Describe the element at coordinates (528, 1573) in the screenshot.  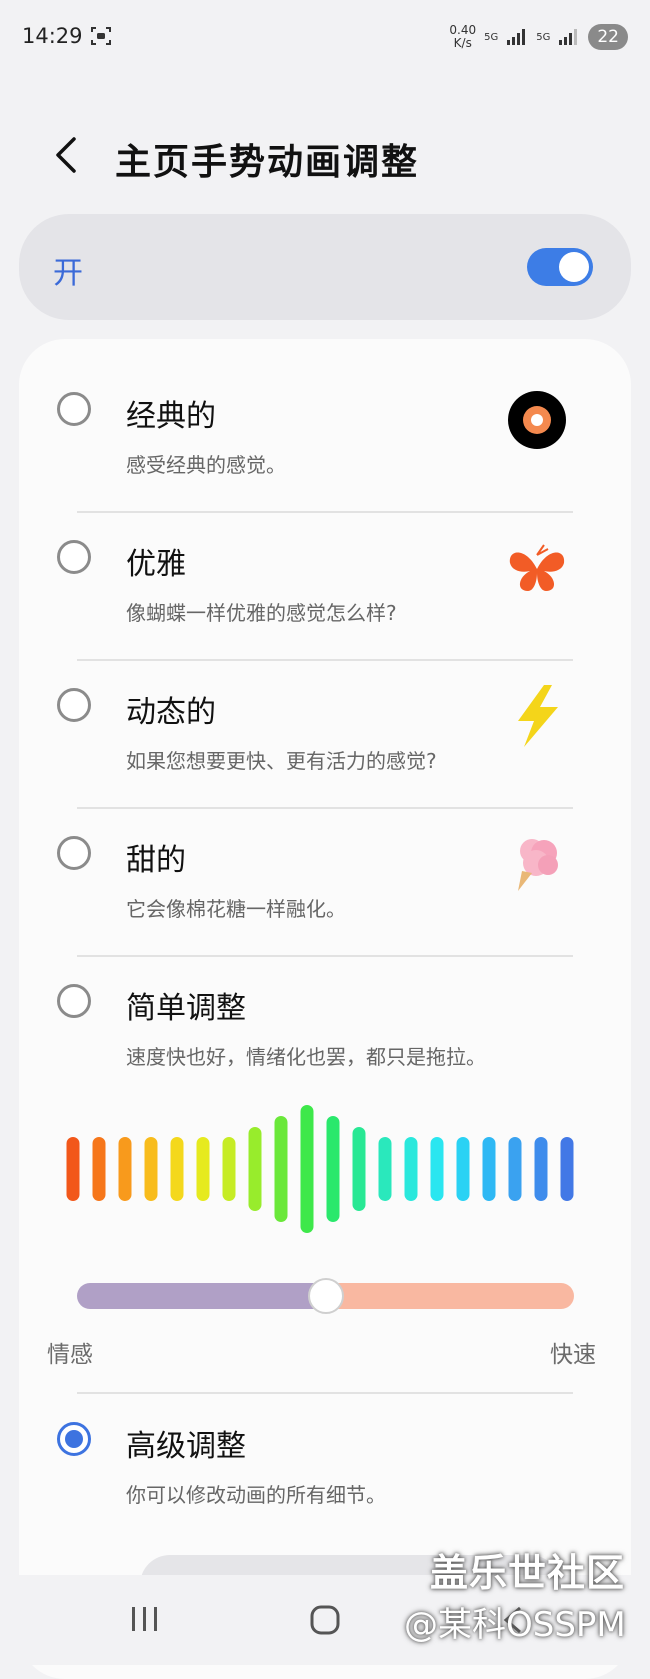
I see `watermark-community: 盖乐世社区` at that location.